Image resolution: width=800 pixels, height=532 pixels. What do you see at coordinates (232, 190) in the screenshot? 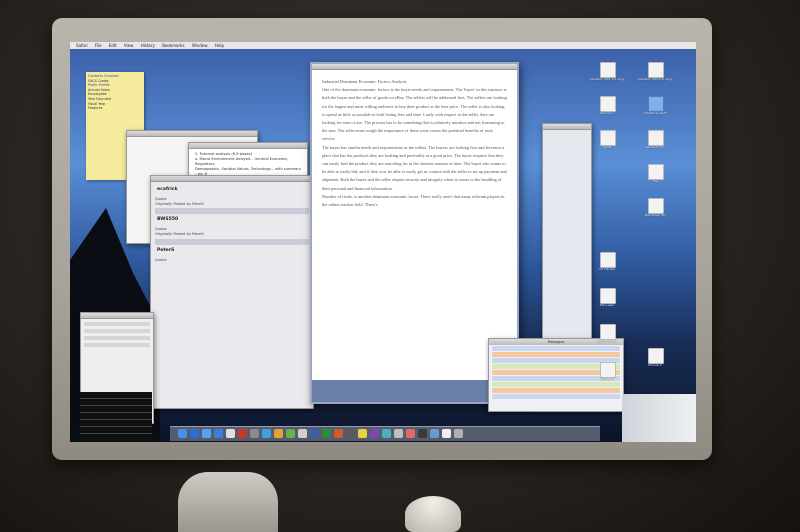
I see `forum-username: ecafrick` at bounding box center [232, 190].